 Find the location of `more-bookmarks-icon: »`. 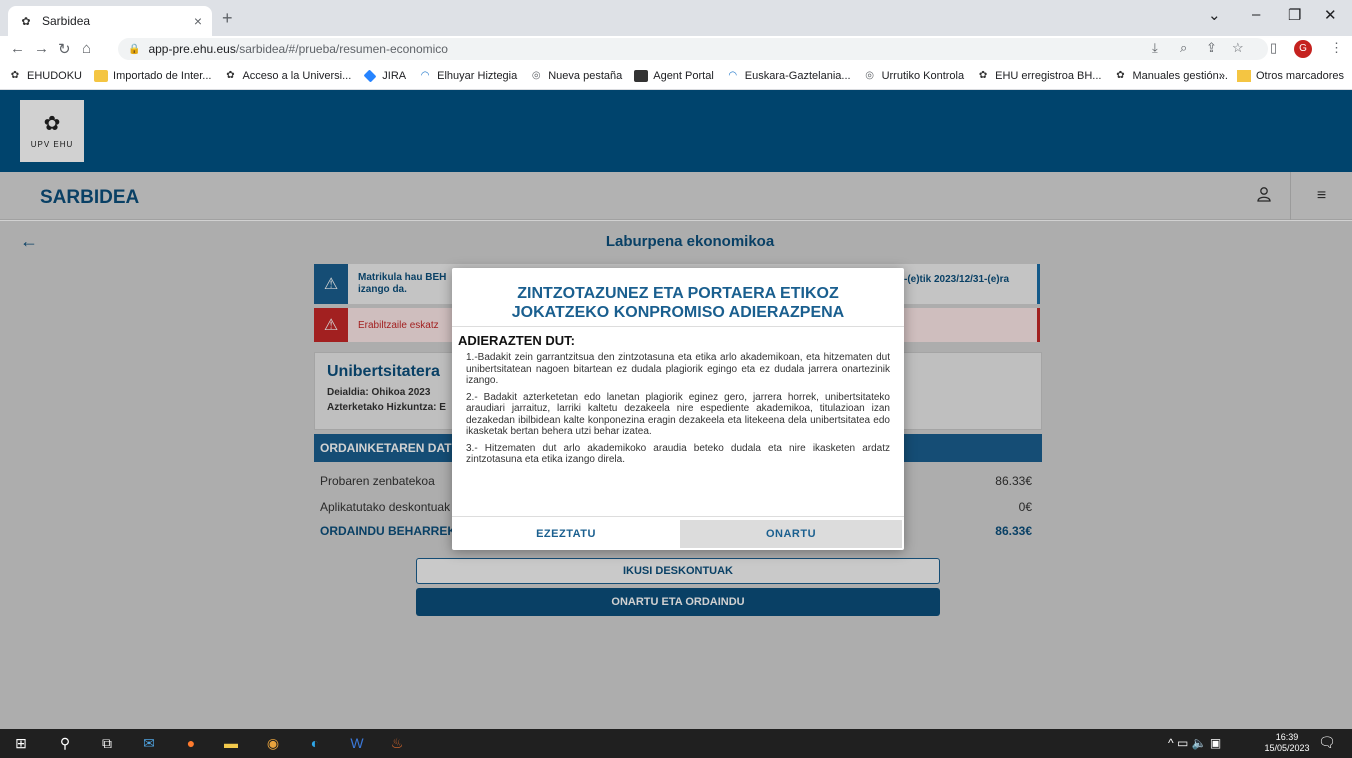

more-bookmarks-icon: » is located at coordinates (1222, 76).